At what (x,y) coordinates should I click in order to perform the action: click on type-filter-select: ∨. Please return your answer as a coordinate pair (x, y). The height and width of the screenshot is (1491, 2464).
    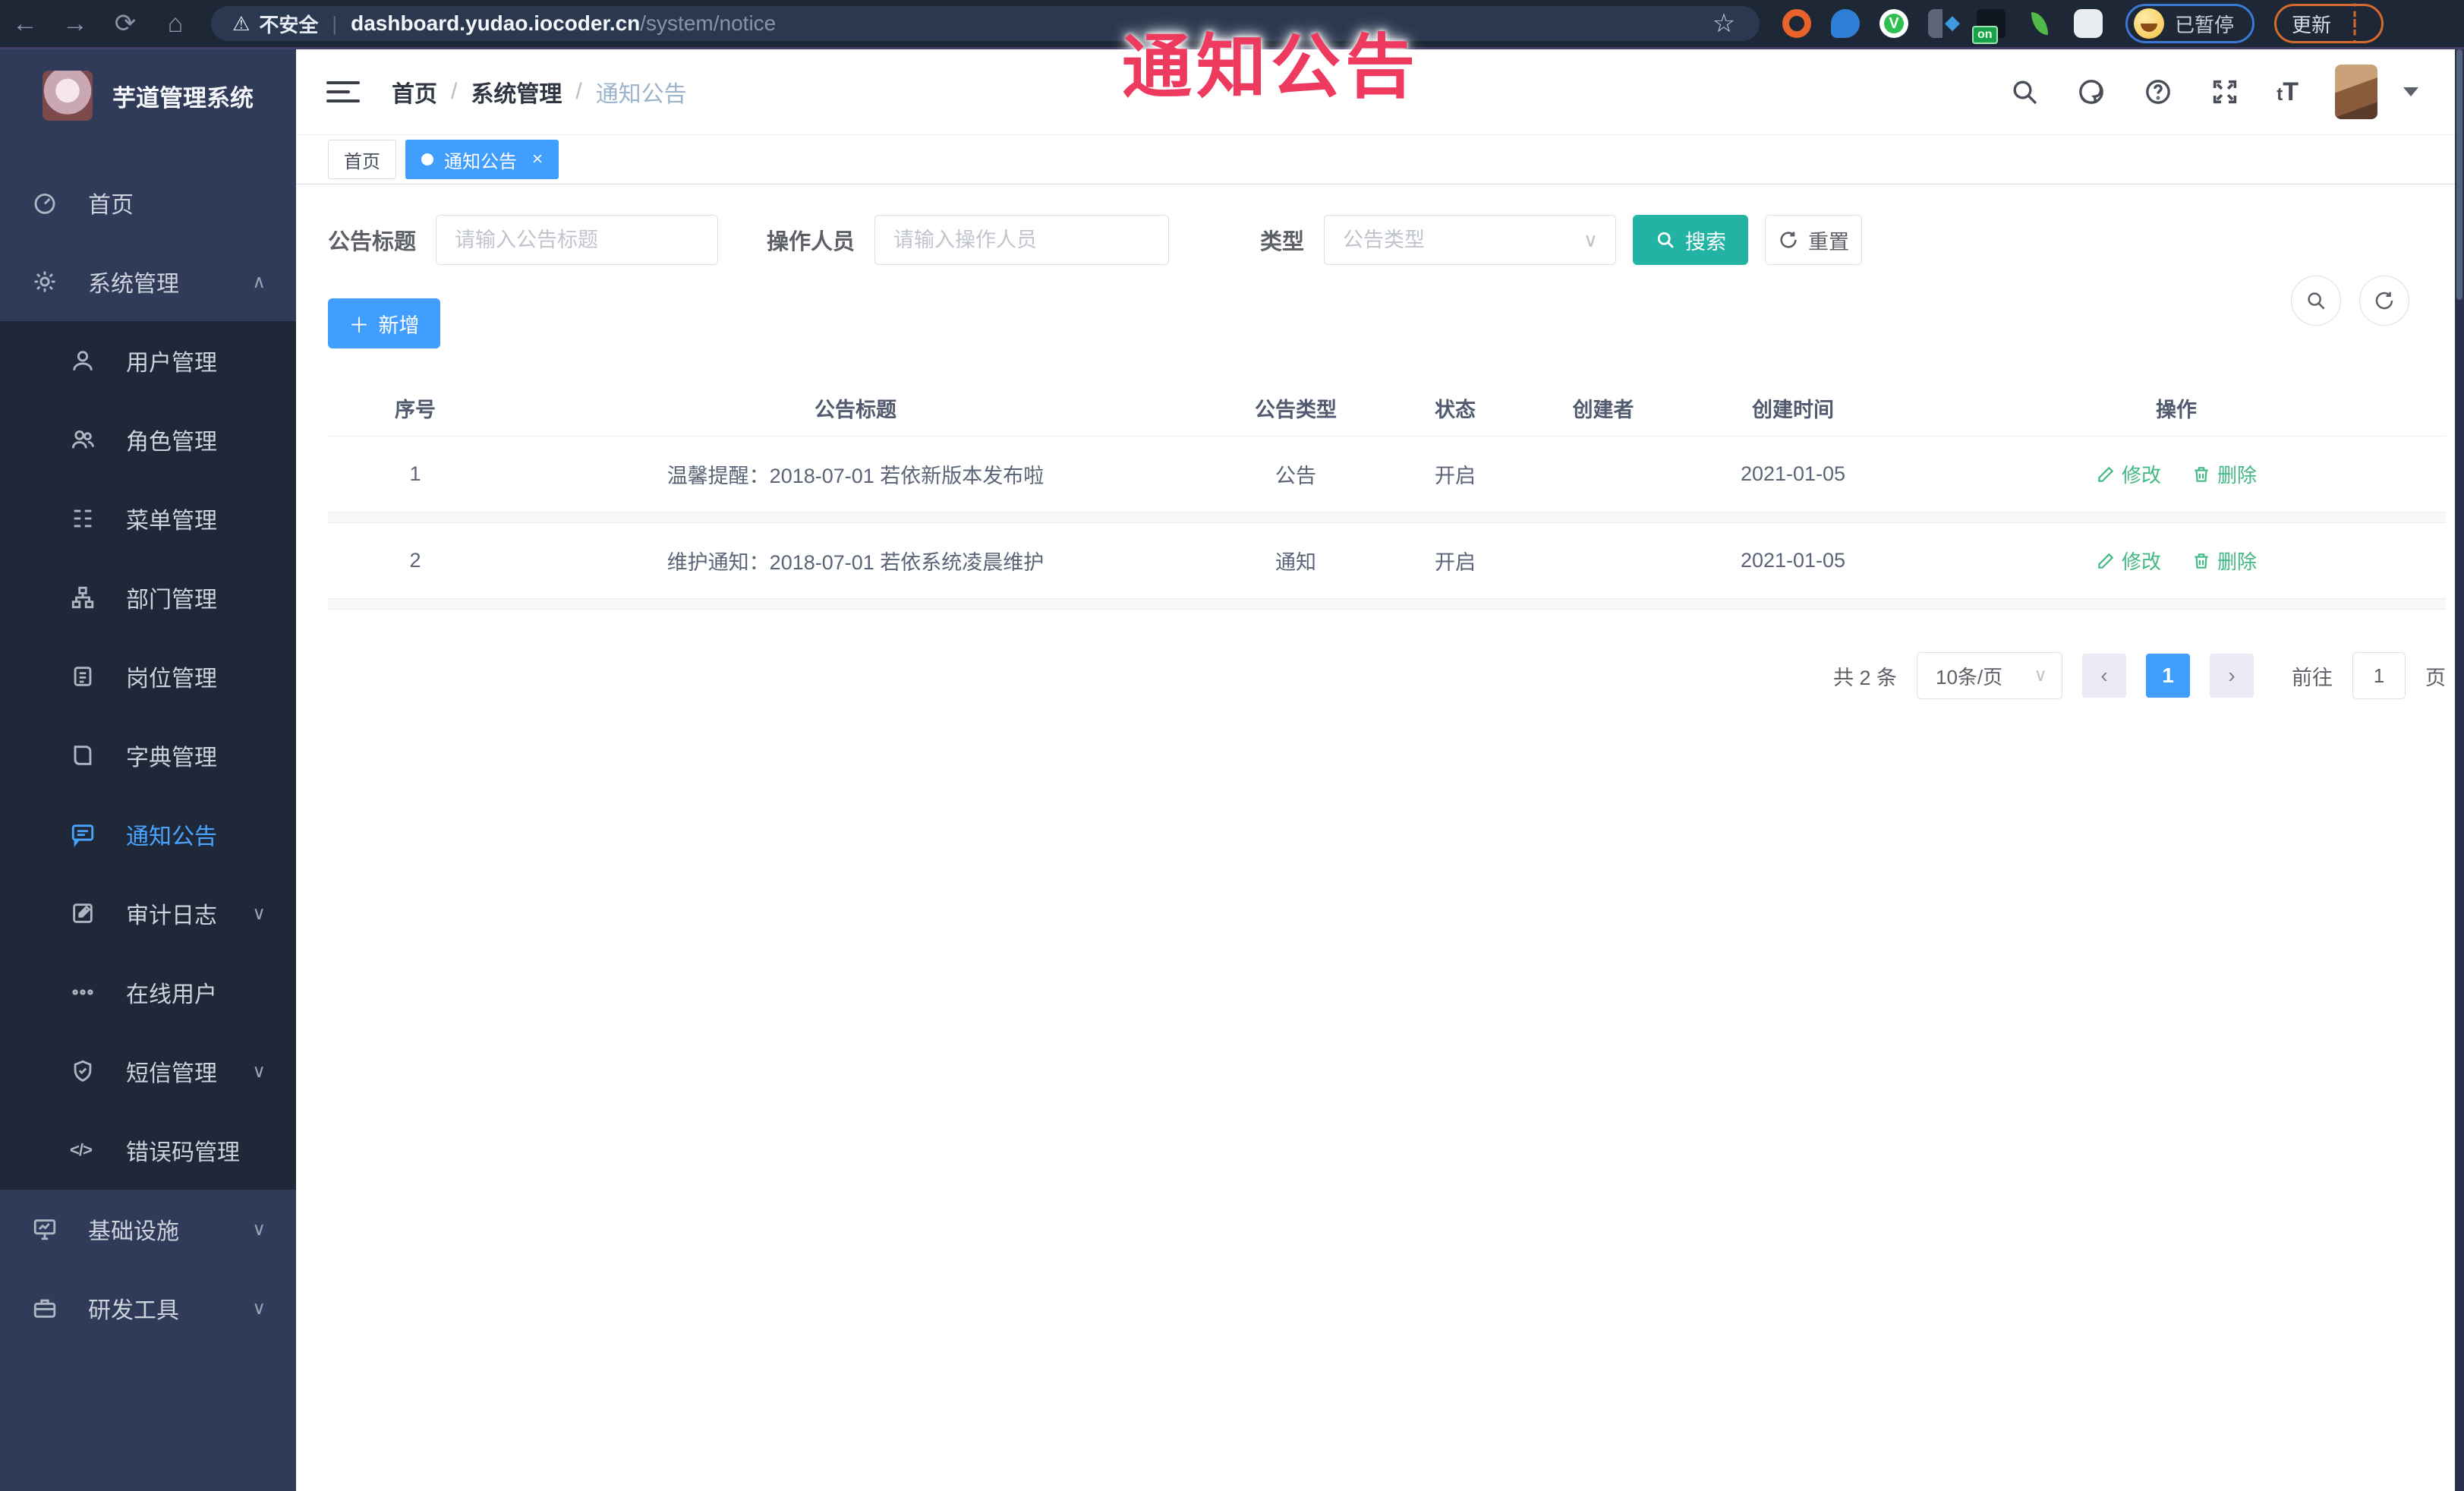
    Looking at the image, I should click on (1470, 240).